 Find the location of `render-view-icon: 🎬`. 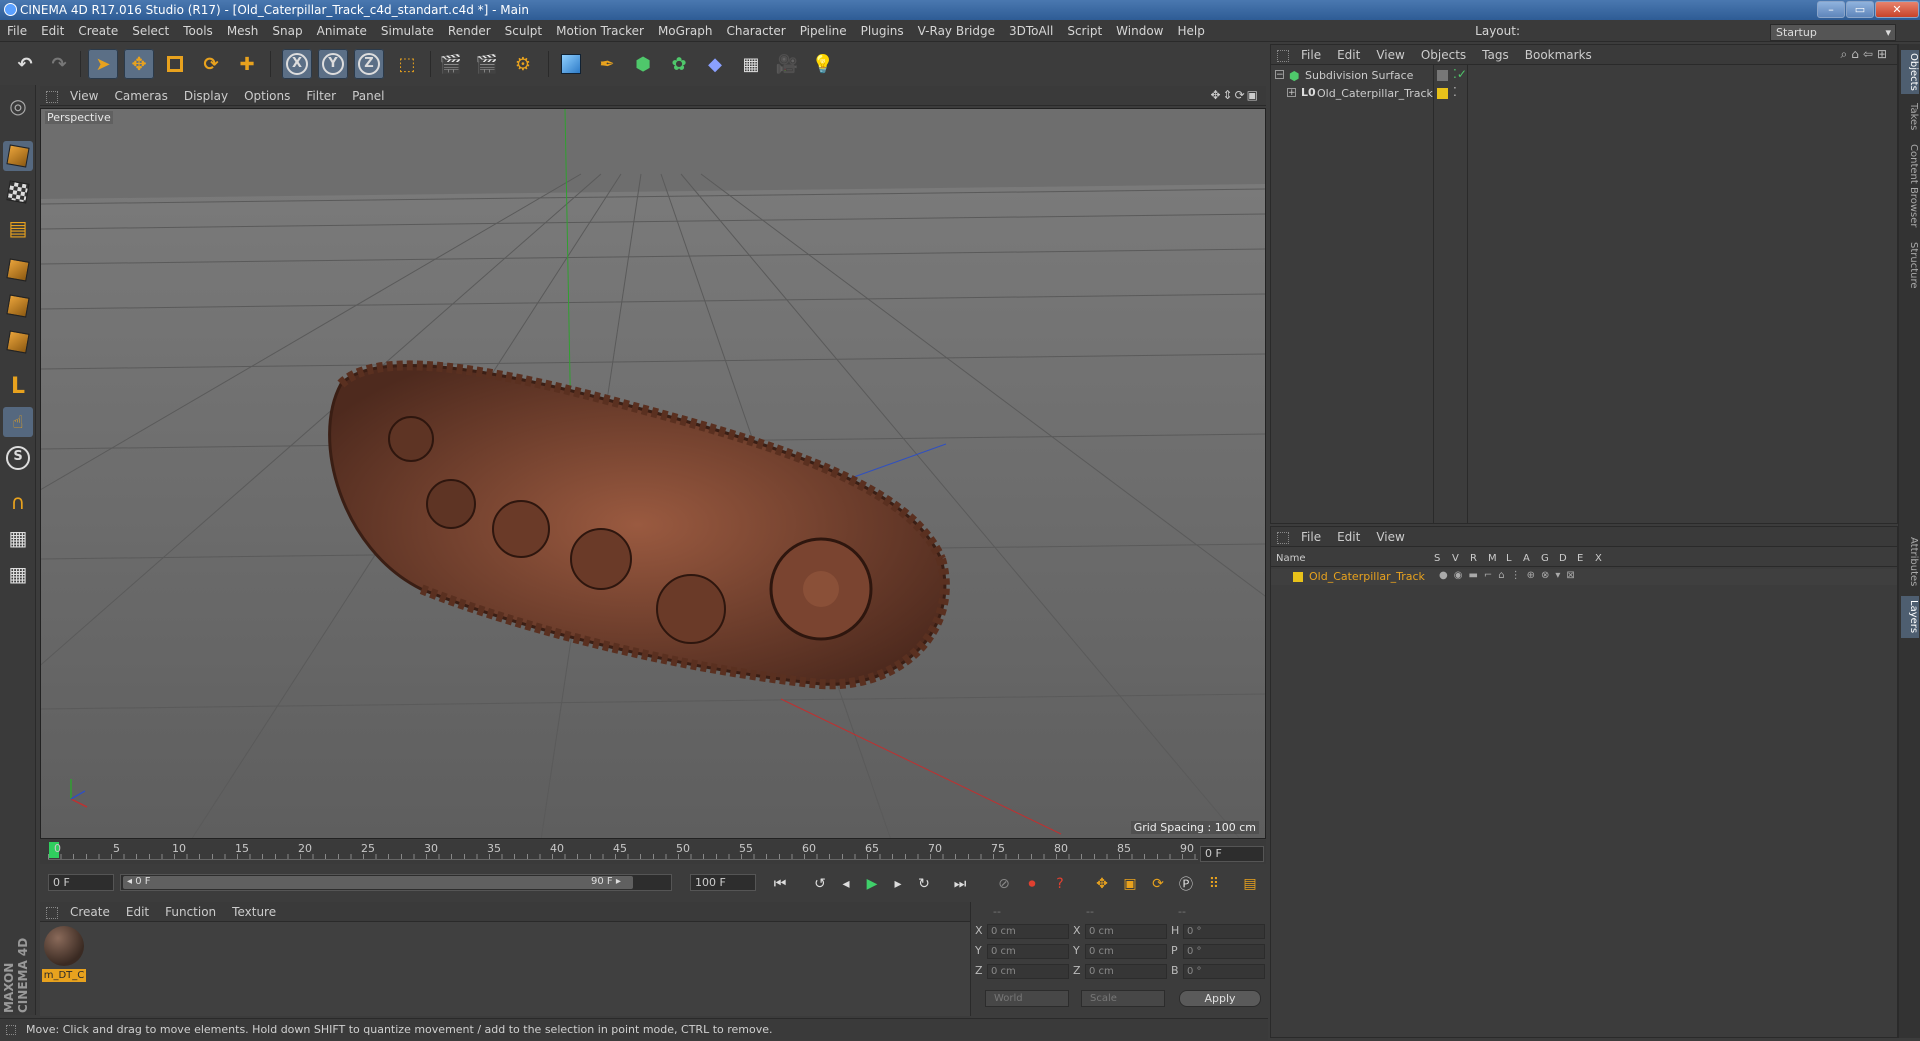

render-view-icon: 🎬 is located at coordinates (451, 64).